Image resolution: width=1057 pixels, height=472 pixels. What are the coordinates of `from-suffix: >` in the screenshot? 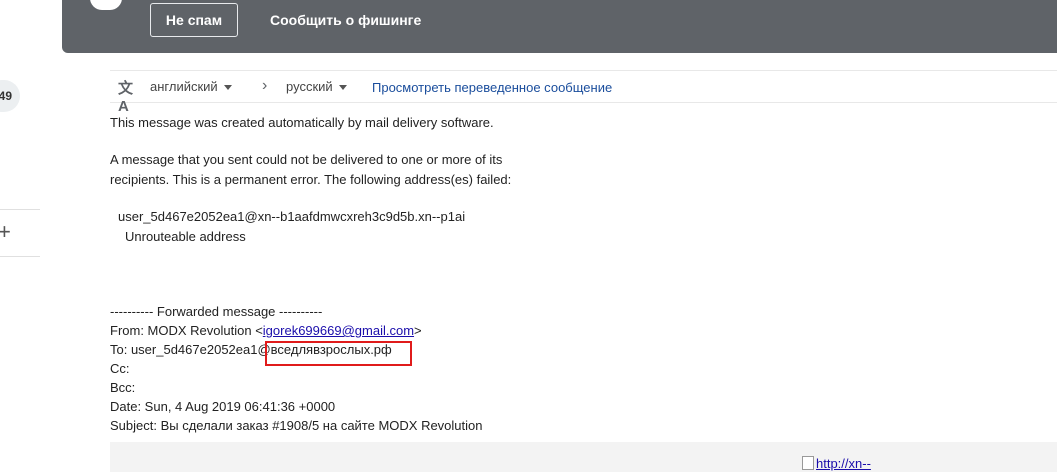 It's located at (418, 330).